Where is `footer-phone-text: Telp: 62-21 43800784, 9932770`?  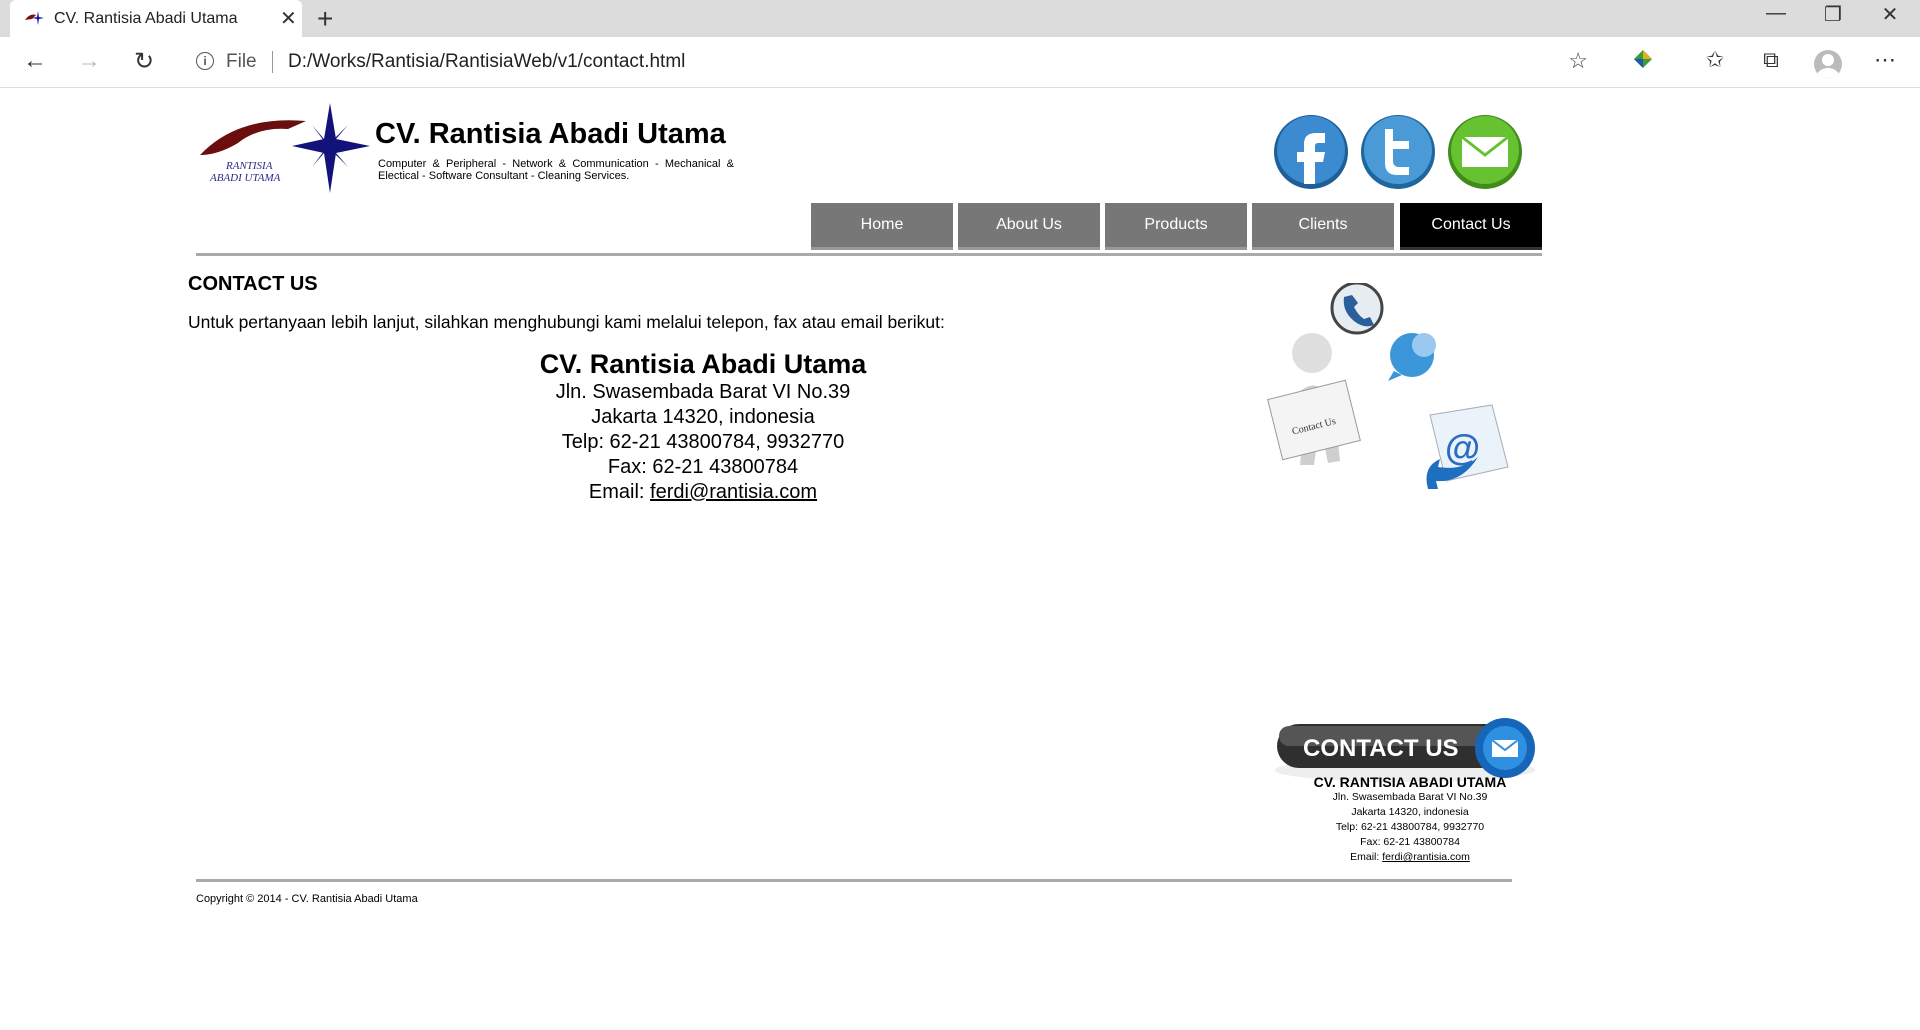 footer-phone-text: Telp: 62-21 43800784, 9932770 is located at coordinates (1410, 827).